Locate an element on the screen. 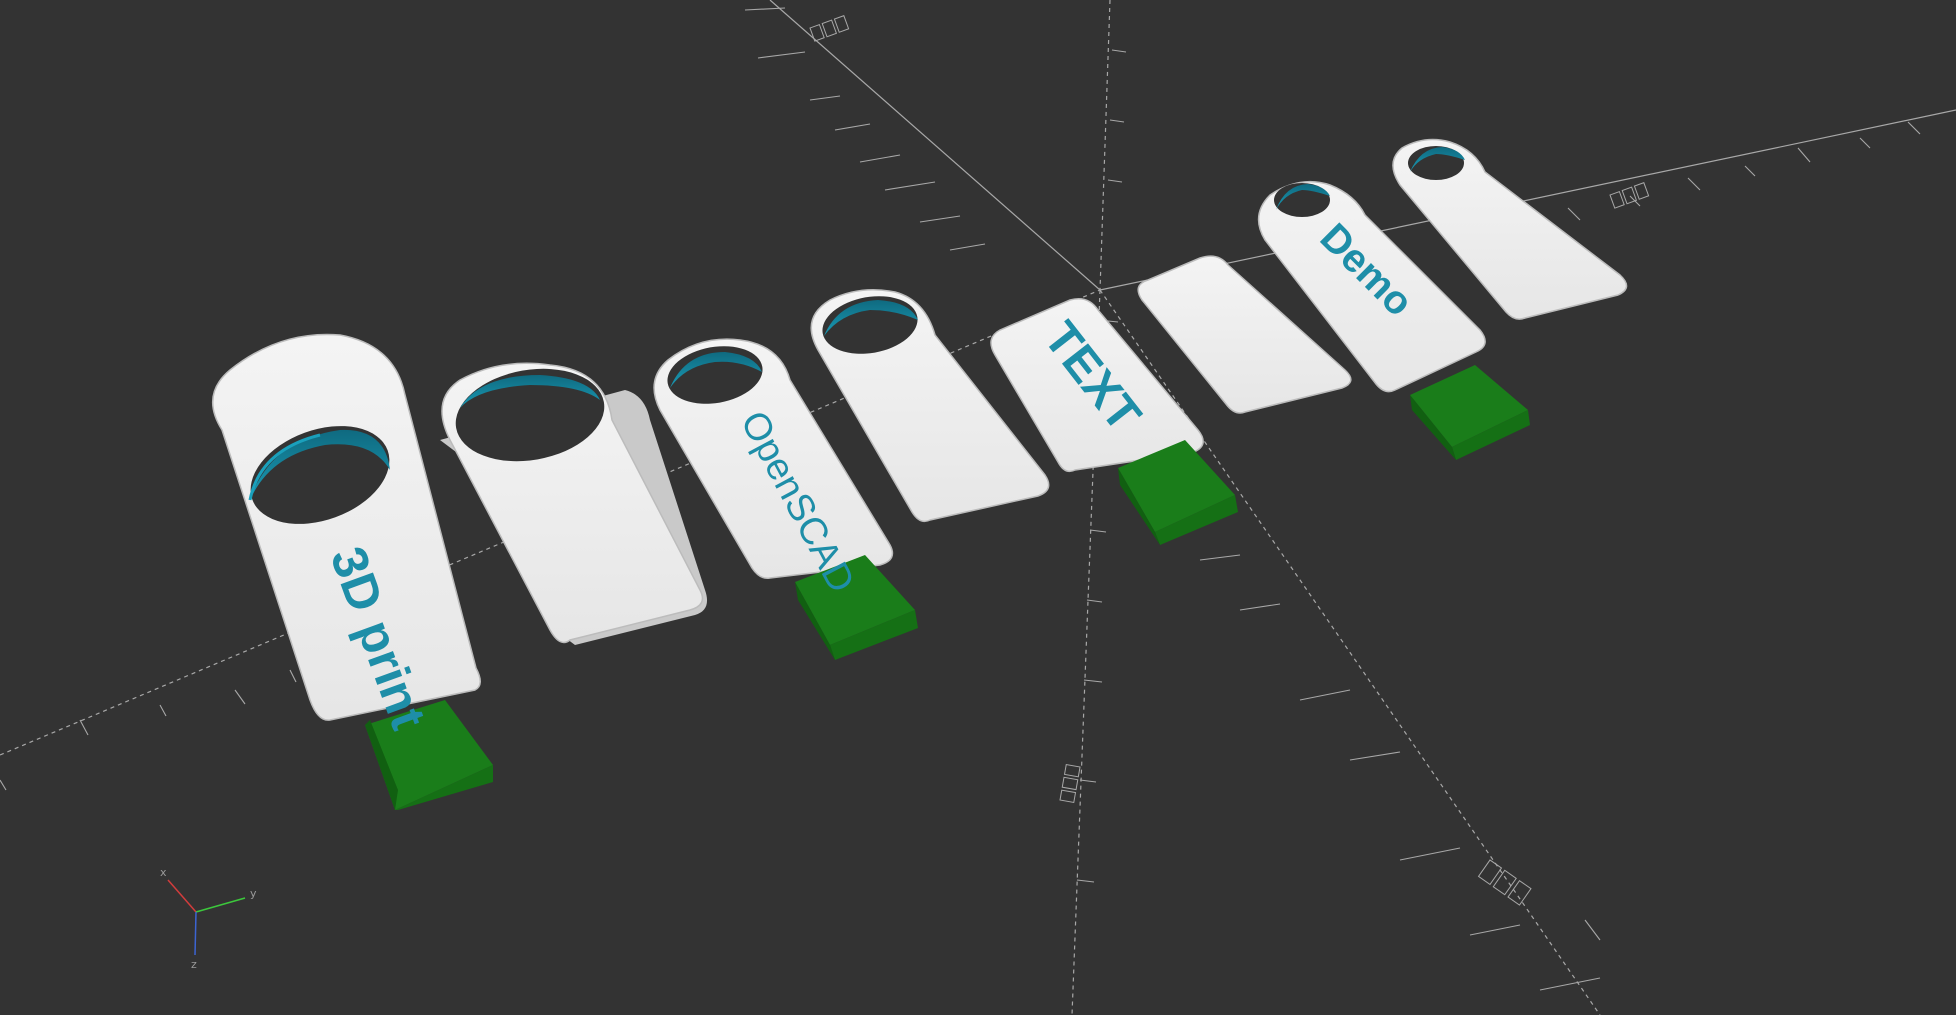 The width and height of the screenshot is (1956, 1015). key-3d-print-body is located at coordinates (346, 527).